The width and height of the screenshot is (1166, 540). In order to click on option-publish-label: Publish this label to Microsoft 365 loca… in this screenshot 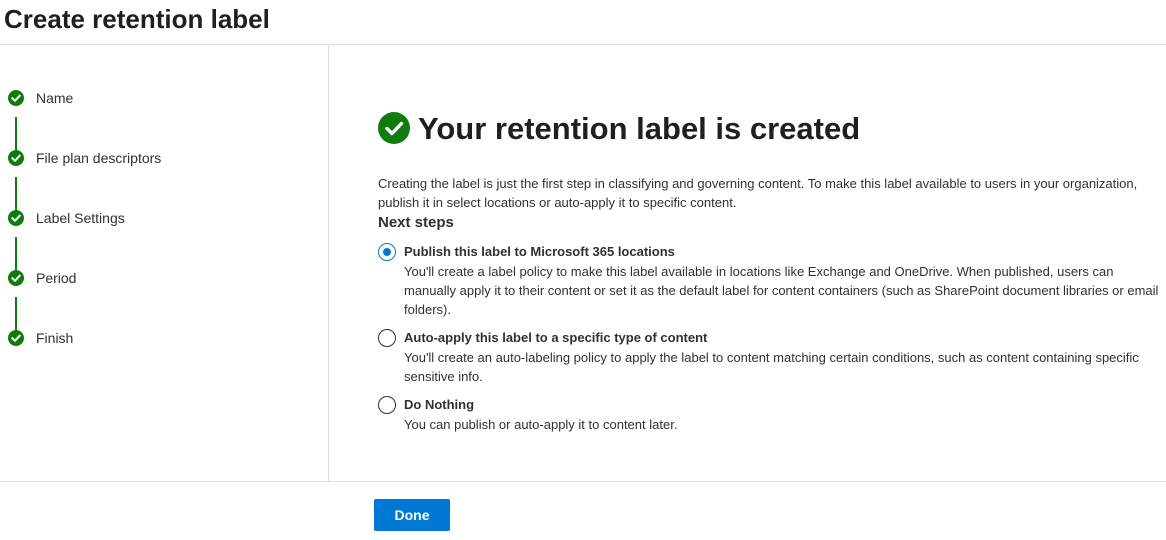, I will do `click(772, 281)`.